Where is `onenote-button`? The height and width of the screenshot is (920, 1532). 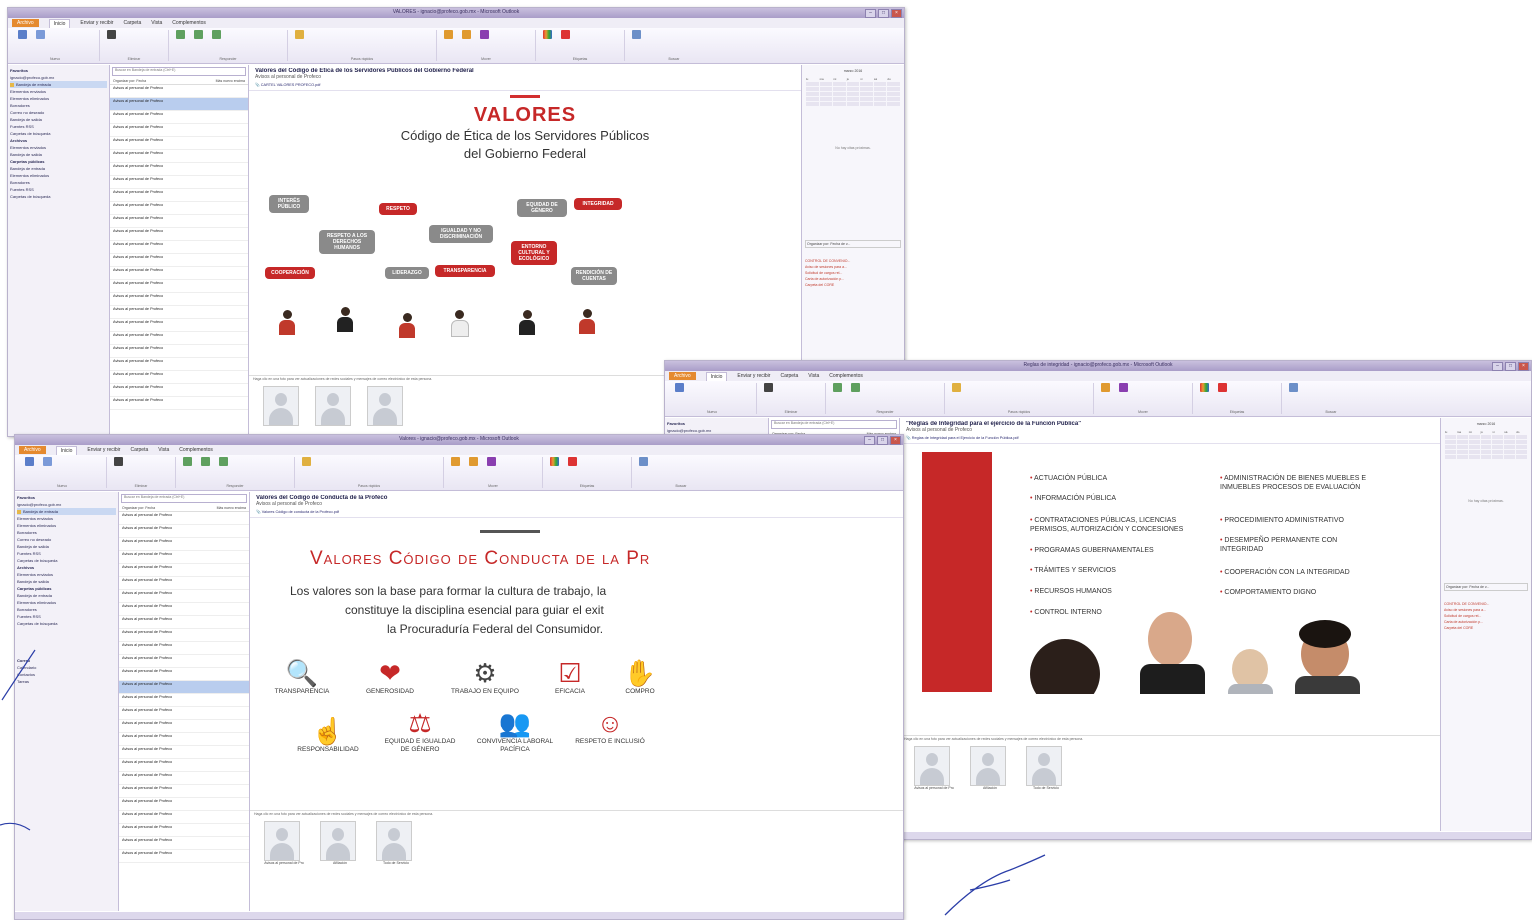
onenote-button is located at coordinates (484, 34).